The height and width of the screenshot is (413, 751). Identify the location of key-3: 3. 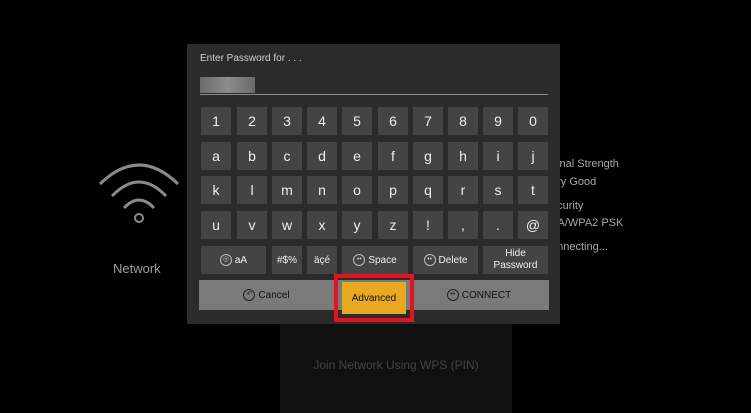
(287, 121).